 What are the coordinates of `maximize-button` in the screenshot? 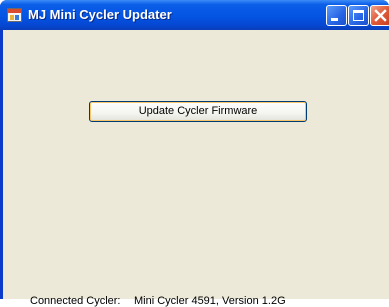 It's located at (358, 15).